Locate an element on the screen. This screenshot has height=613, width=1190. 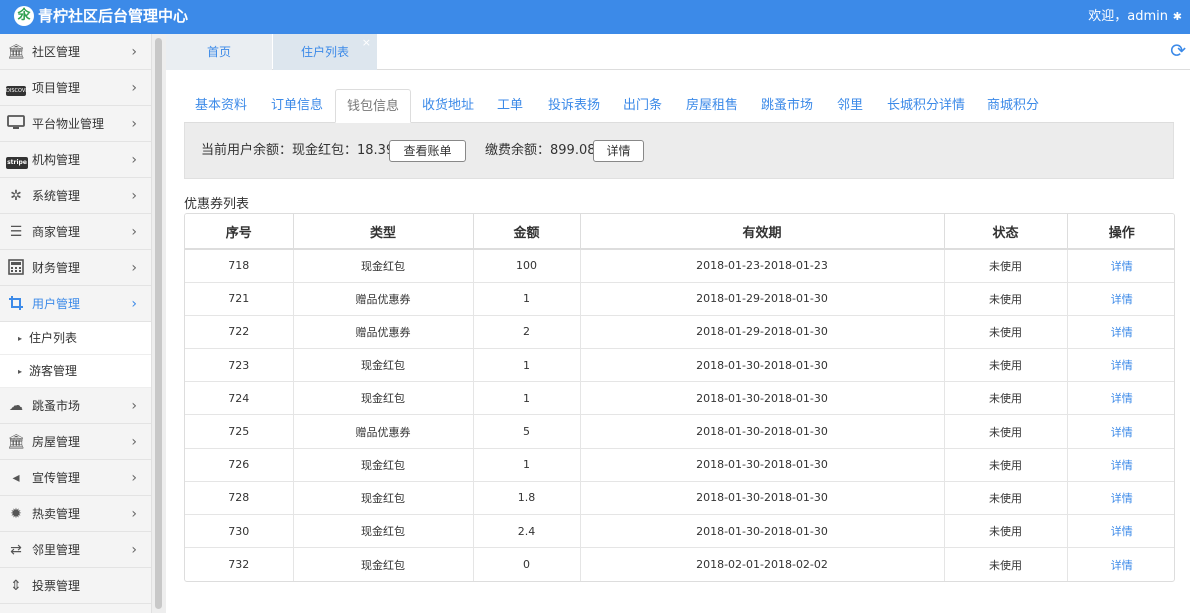
tab-complaints: 投诉表扬 is located at coordinates (574, 106).